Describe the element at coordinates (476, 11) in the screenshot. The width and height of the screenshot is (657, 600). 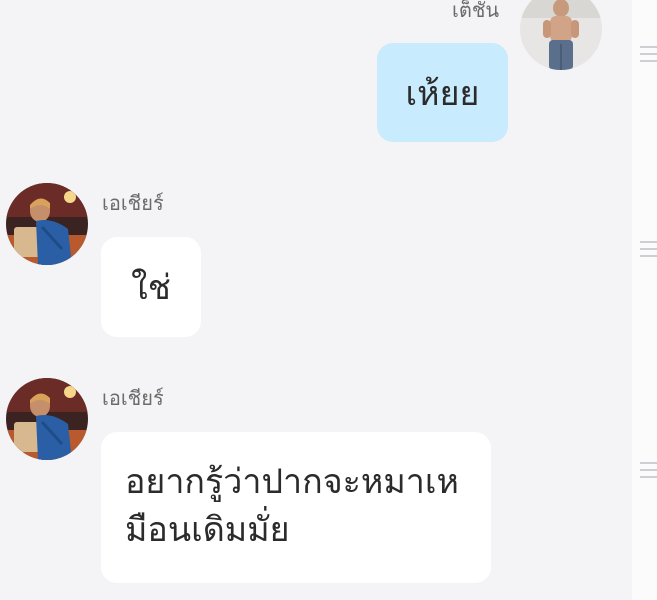
I see `sender-name-outgoing: เต็ชัน` at that location.